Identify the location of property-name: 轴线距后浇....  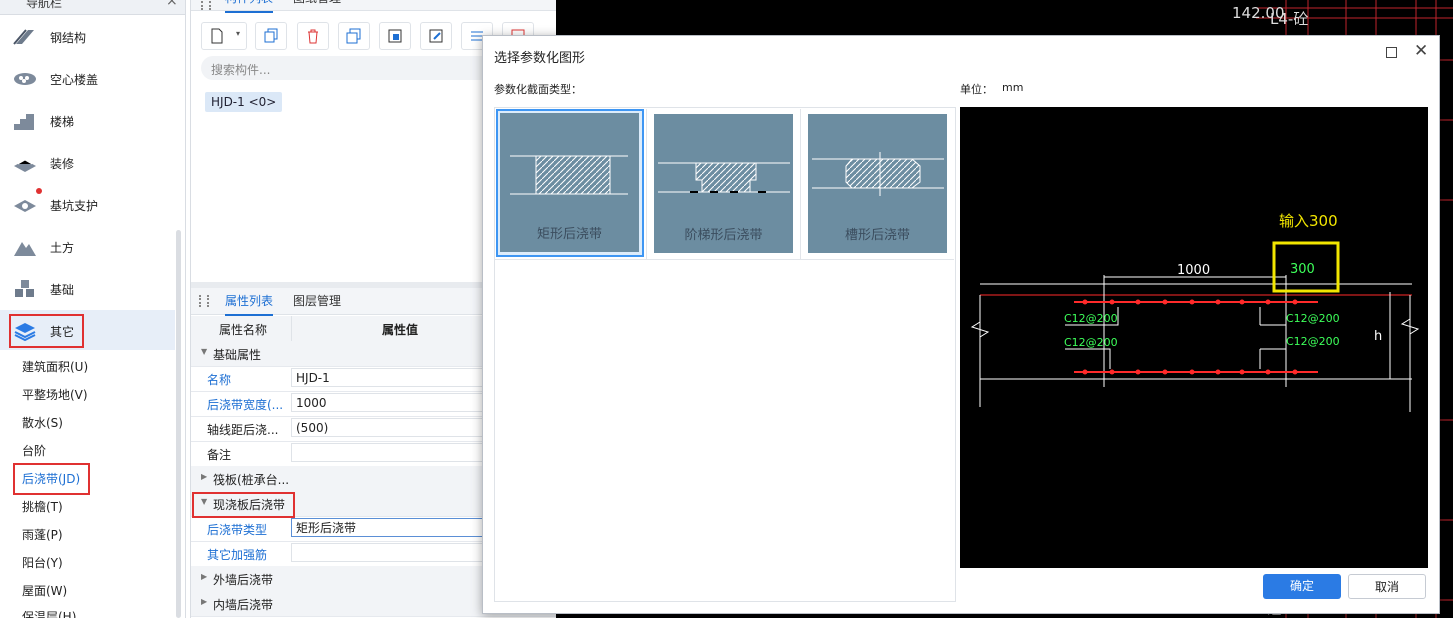
(243, 430).